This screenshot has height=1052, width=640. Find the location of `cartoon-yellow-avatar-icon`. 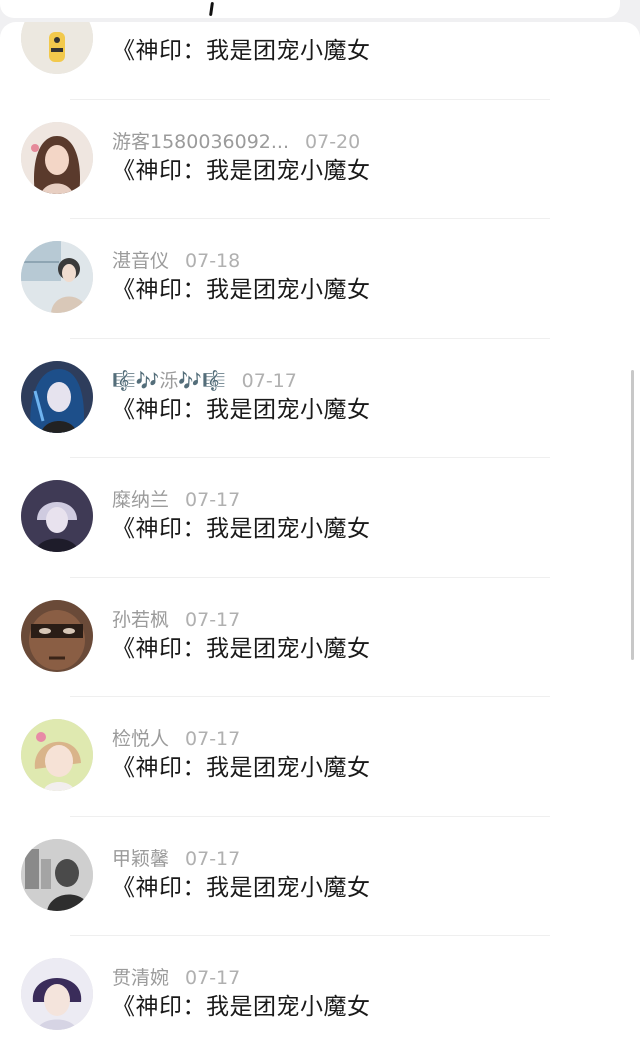

cartoon-yellow-avatar-icon is located at coordinates (57, 48).